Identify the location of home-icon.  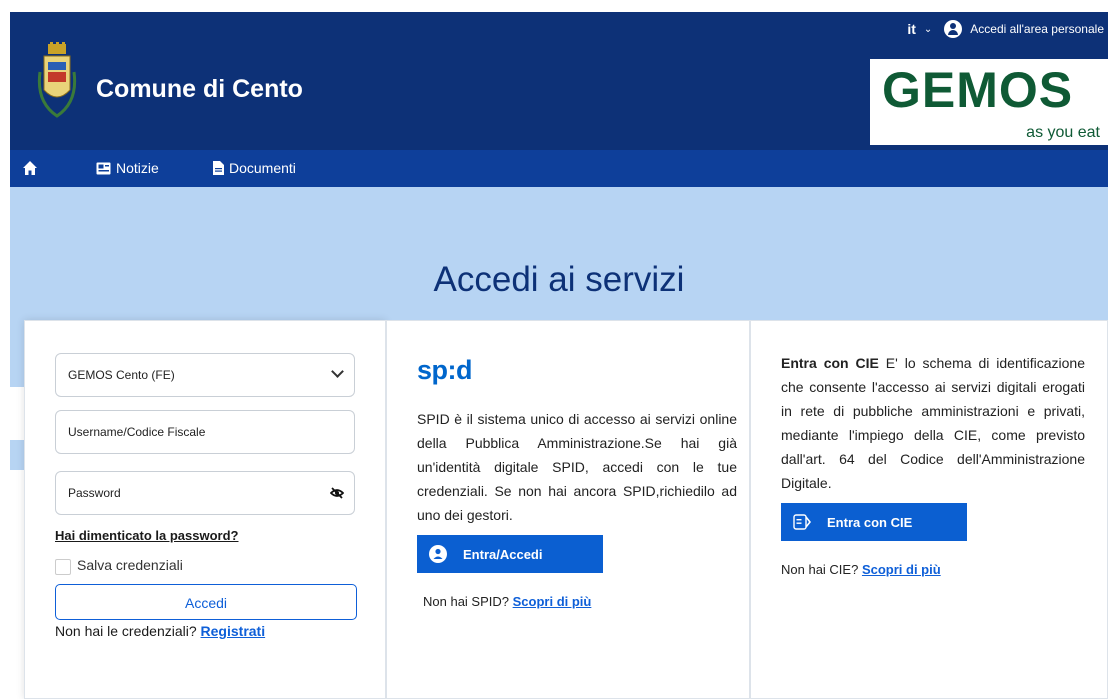
(30, 168).